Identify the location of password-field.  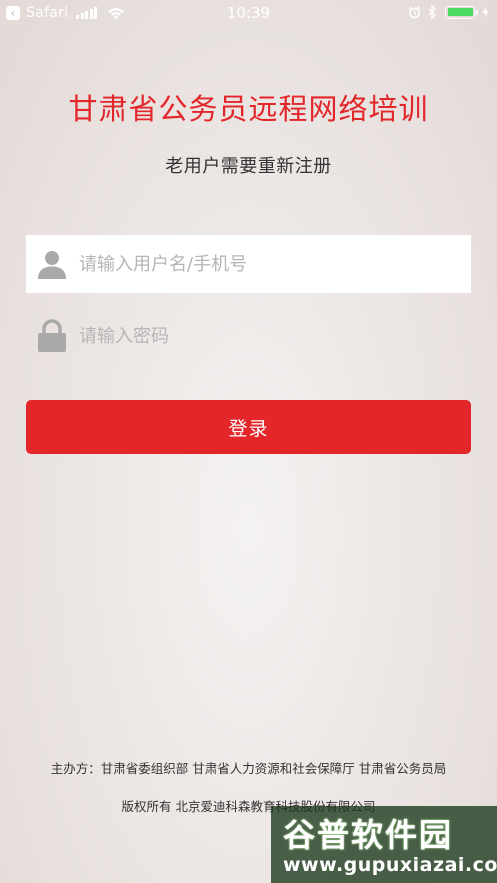
(248, 336).